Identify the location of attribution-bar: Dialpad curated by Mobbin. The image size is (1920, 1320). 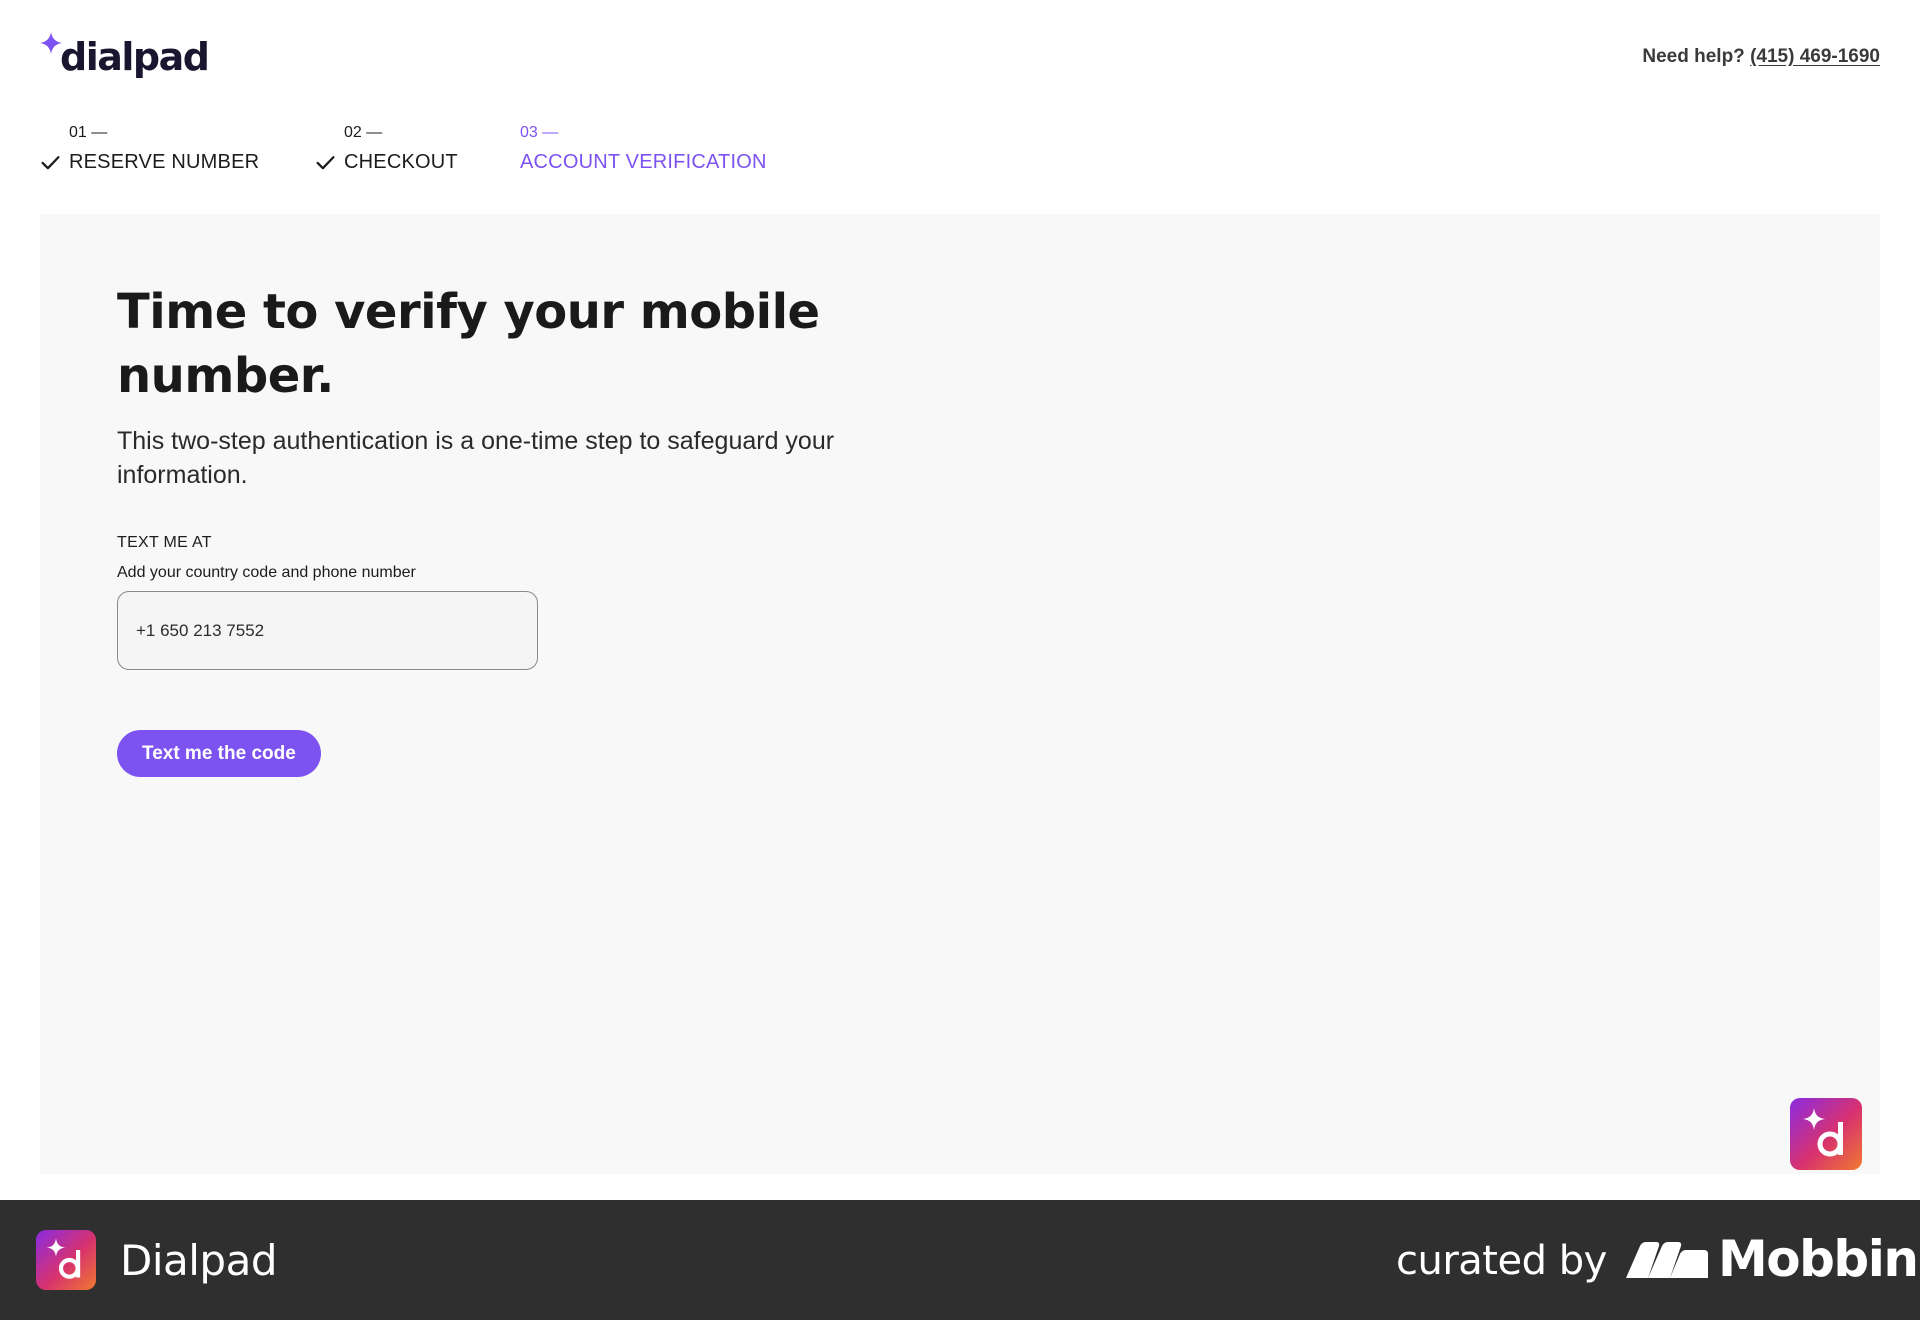
(960, 1260).